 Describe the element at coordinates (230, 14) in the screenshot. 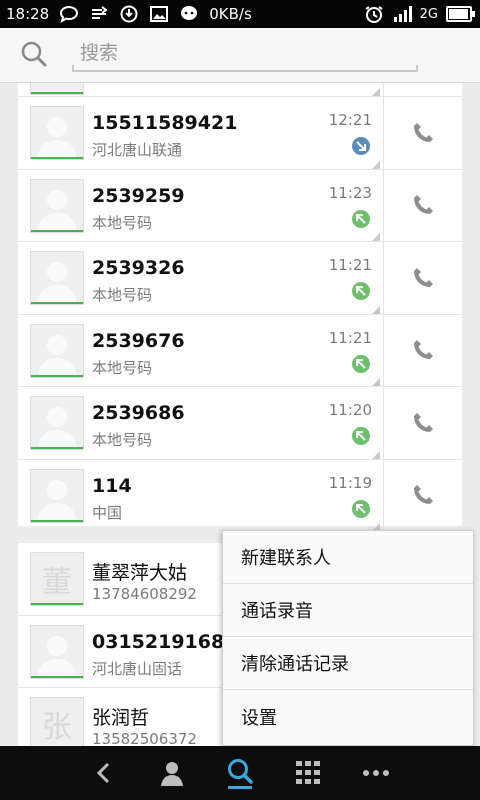

I see `network-speed: 0KB/s` at that location.